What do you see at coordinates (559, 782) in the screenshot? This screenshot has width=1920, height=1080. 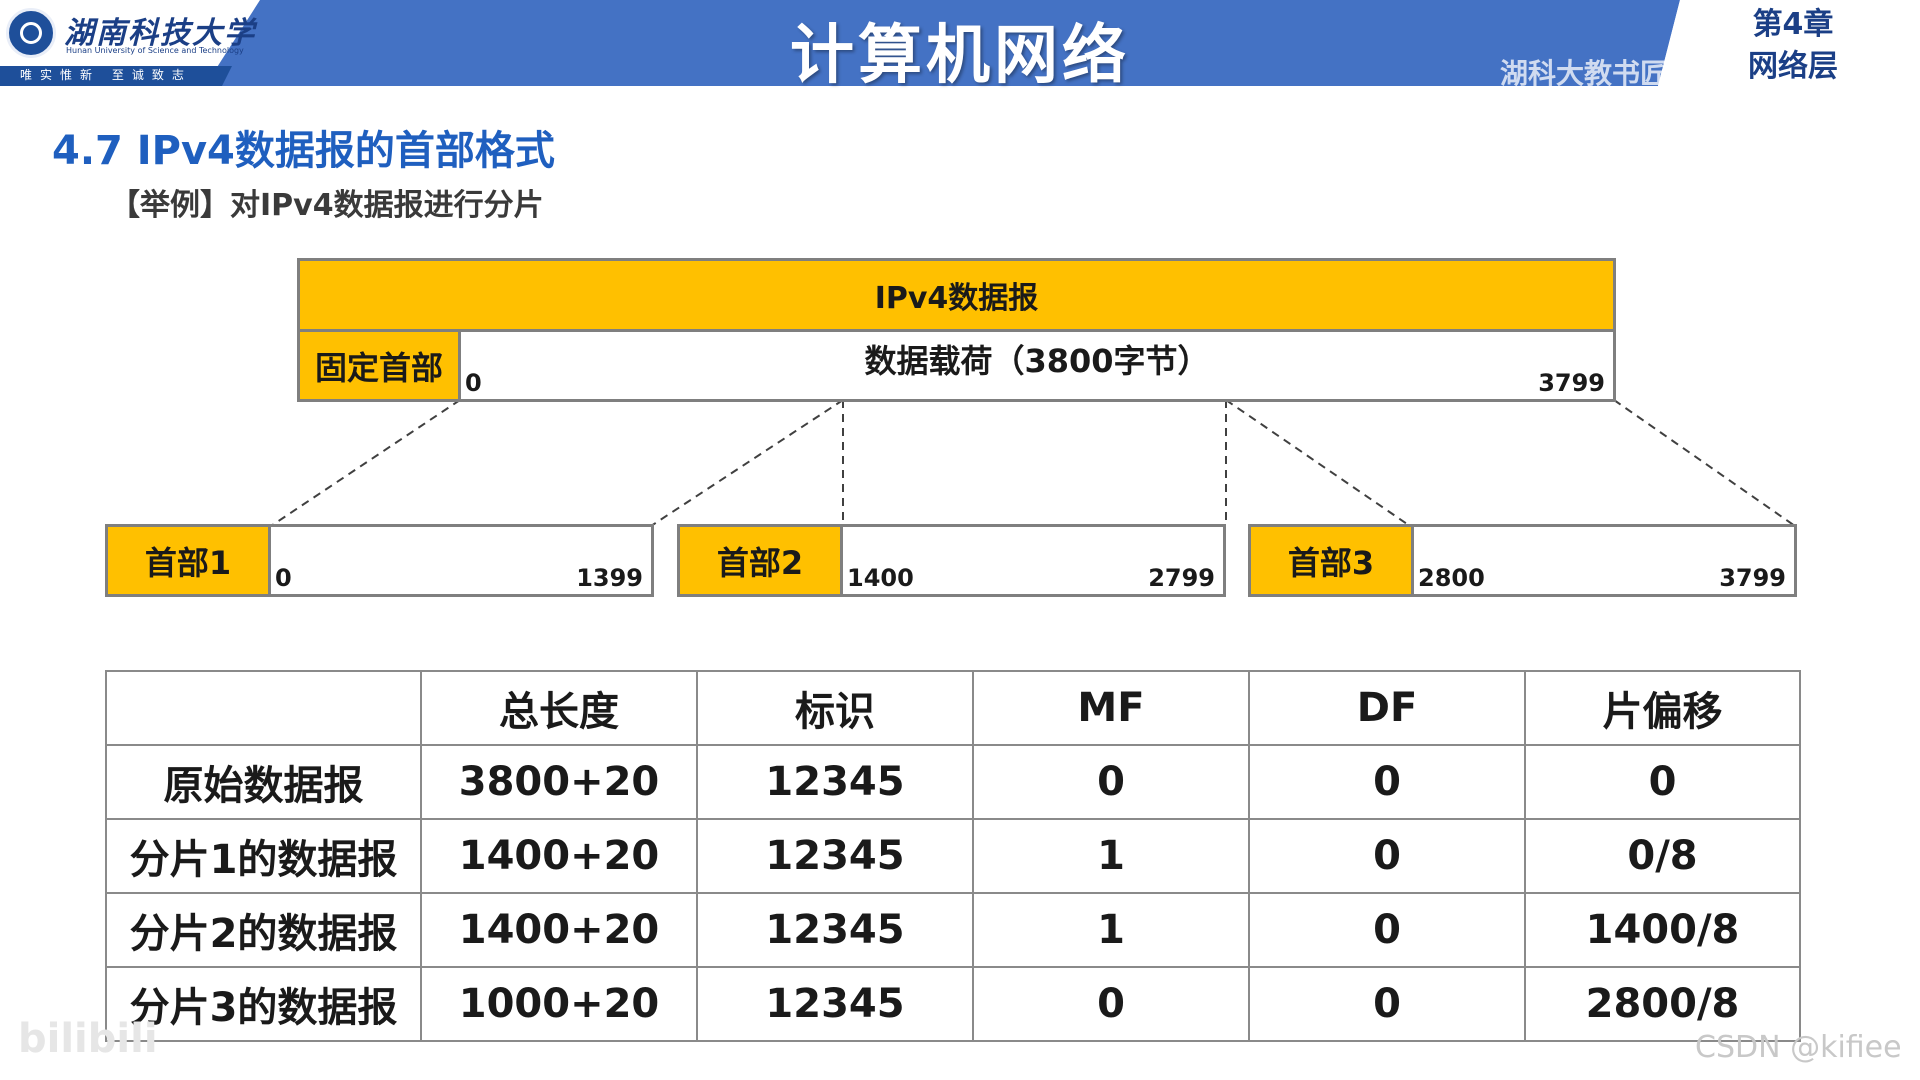 I see `table-cell: 3800+20` at bounding box center [559, 782].